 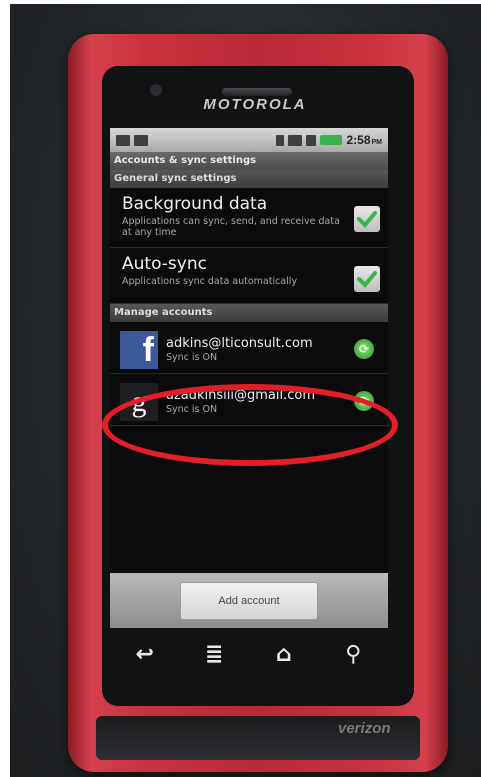 I want to click on battery-icon, so click(x=331, y=140).